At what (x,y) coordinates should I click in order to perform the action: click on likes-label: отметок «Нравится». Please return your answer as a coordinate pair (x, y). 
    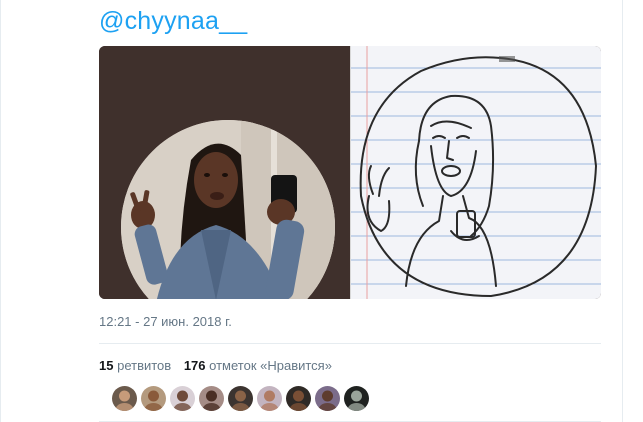
    Looking at the image, I should click on (270, 365).